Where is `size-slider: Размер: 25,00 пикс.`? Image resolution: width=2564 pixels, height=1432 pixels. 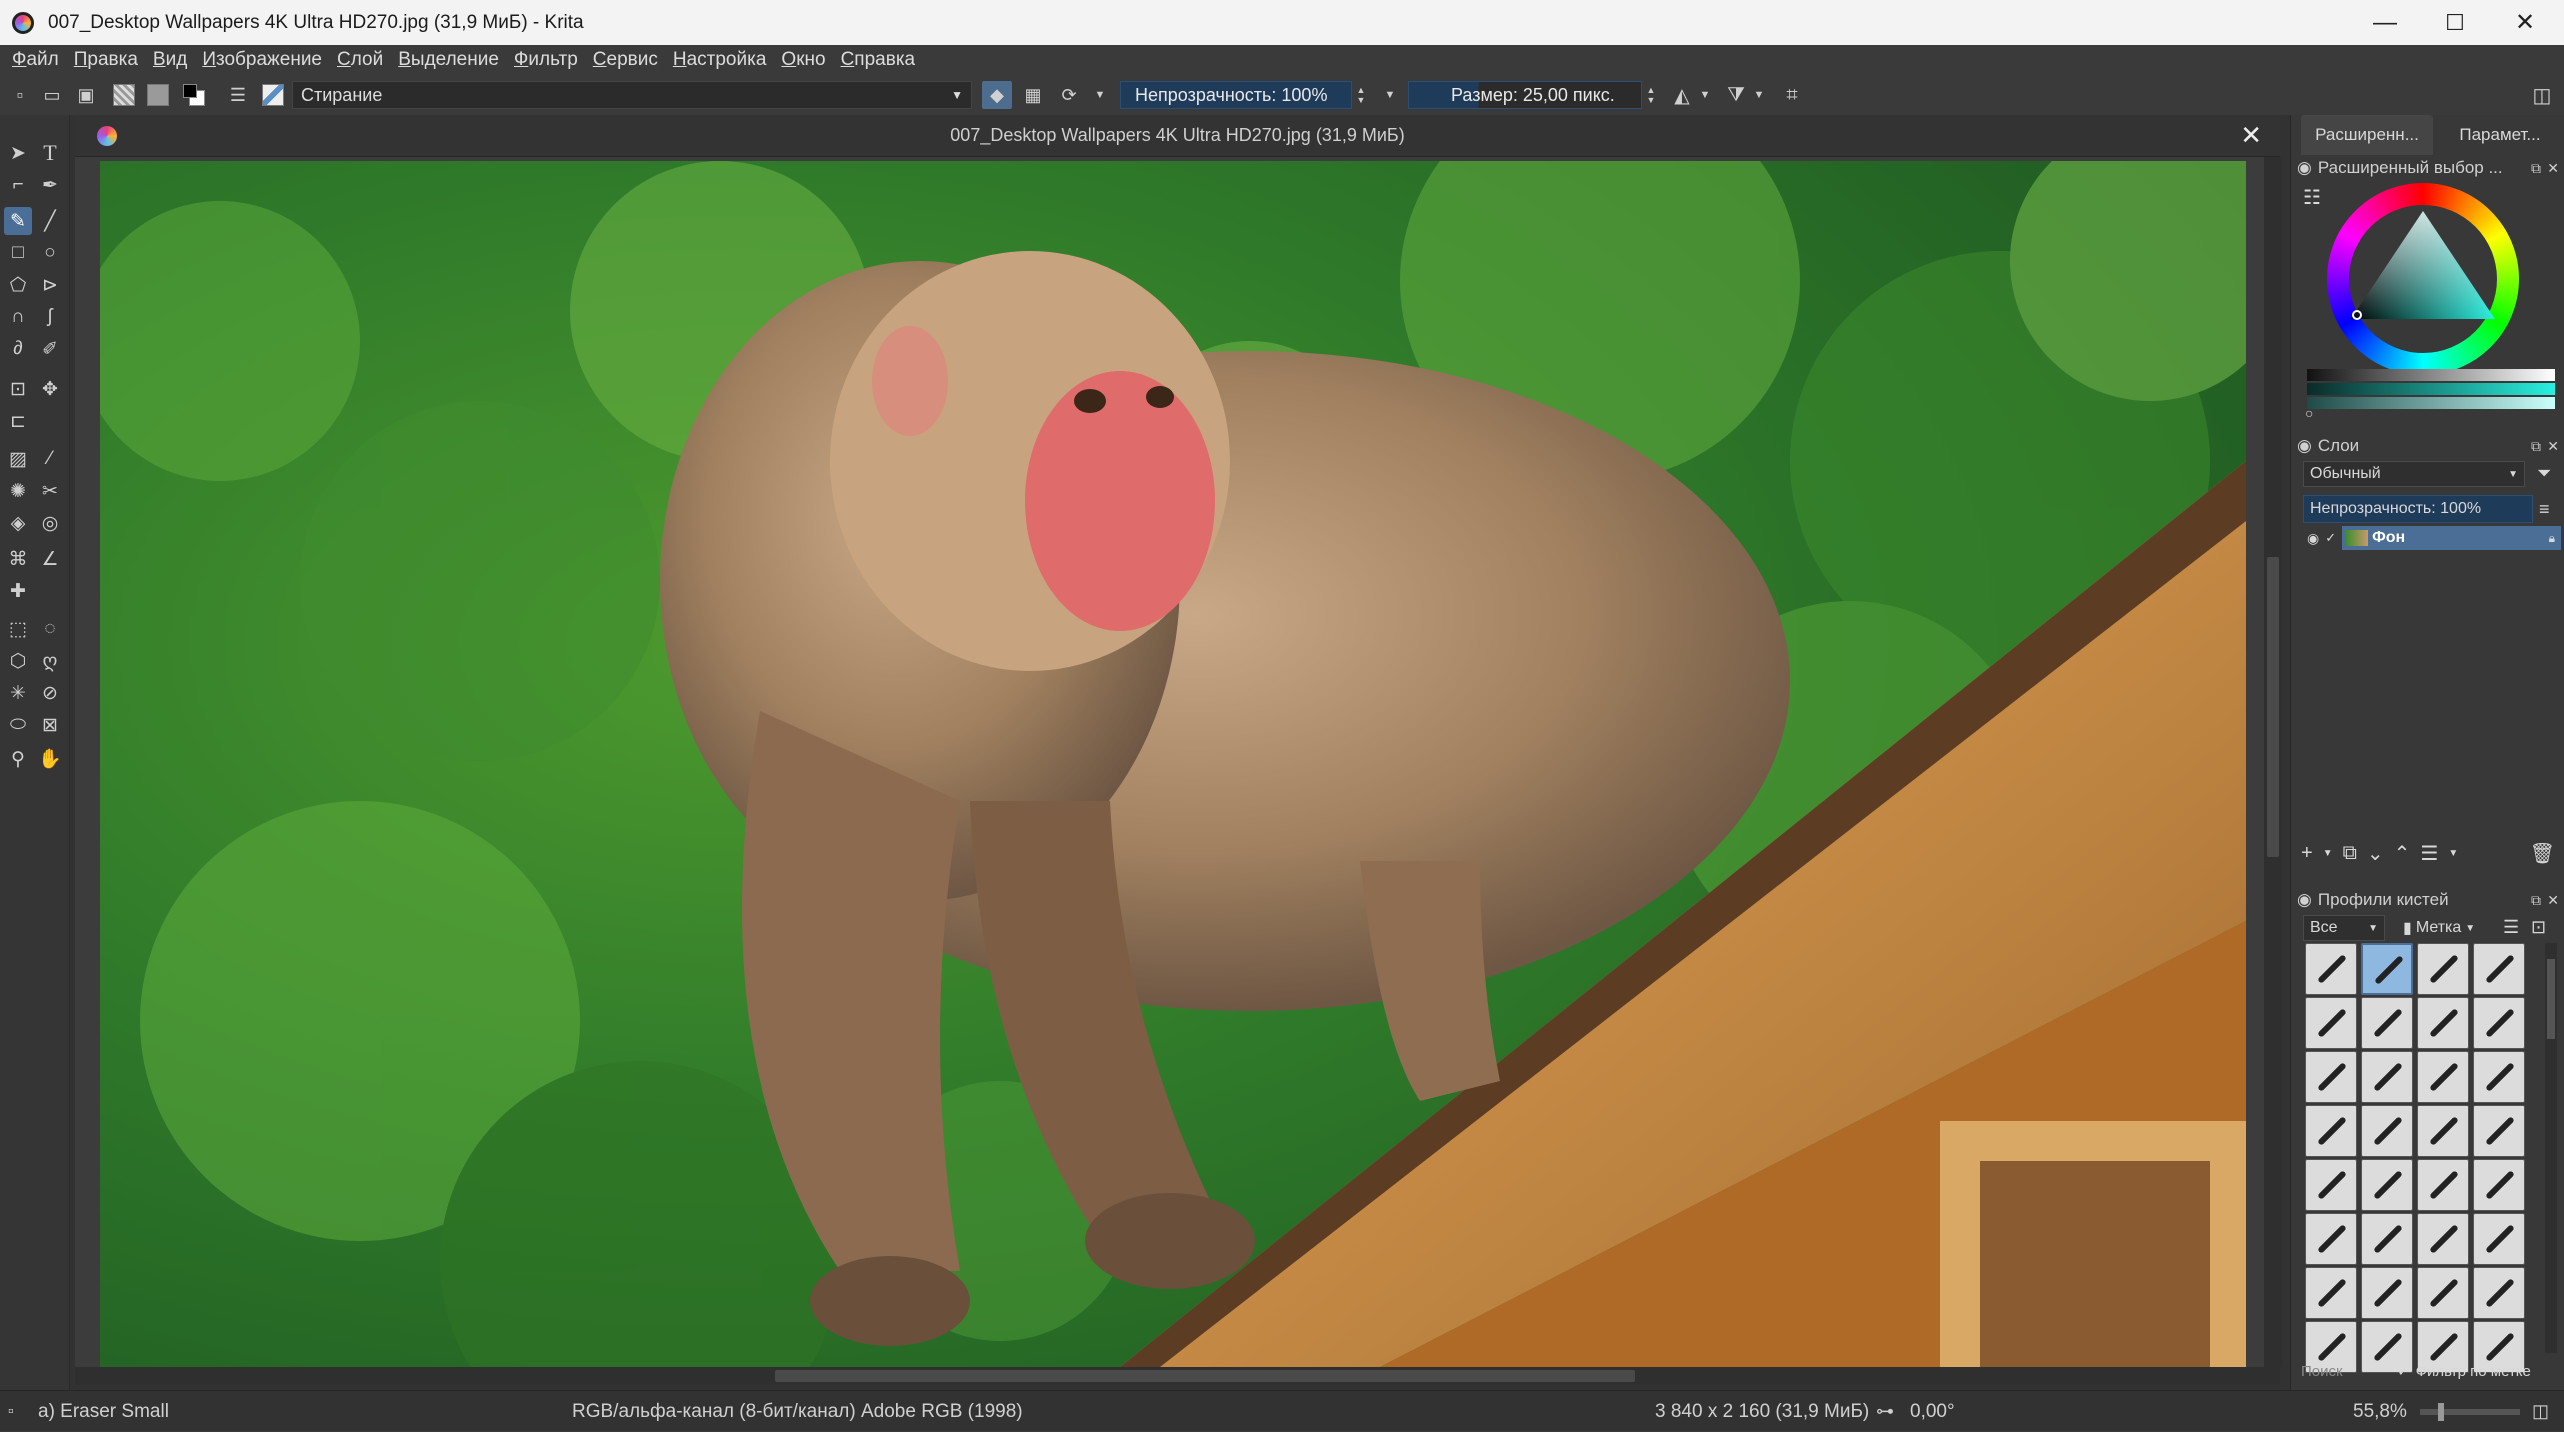
size-slider: Размер: 25,00 пикс. is located at coordinates (1525, 95).